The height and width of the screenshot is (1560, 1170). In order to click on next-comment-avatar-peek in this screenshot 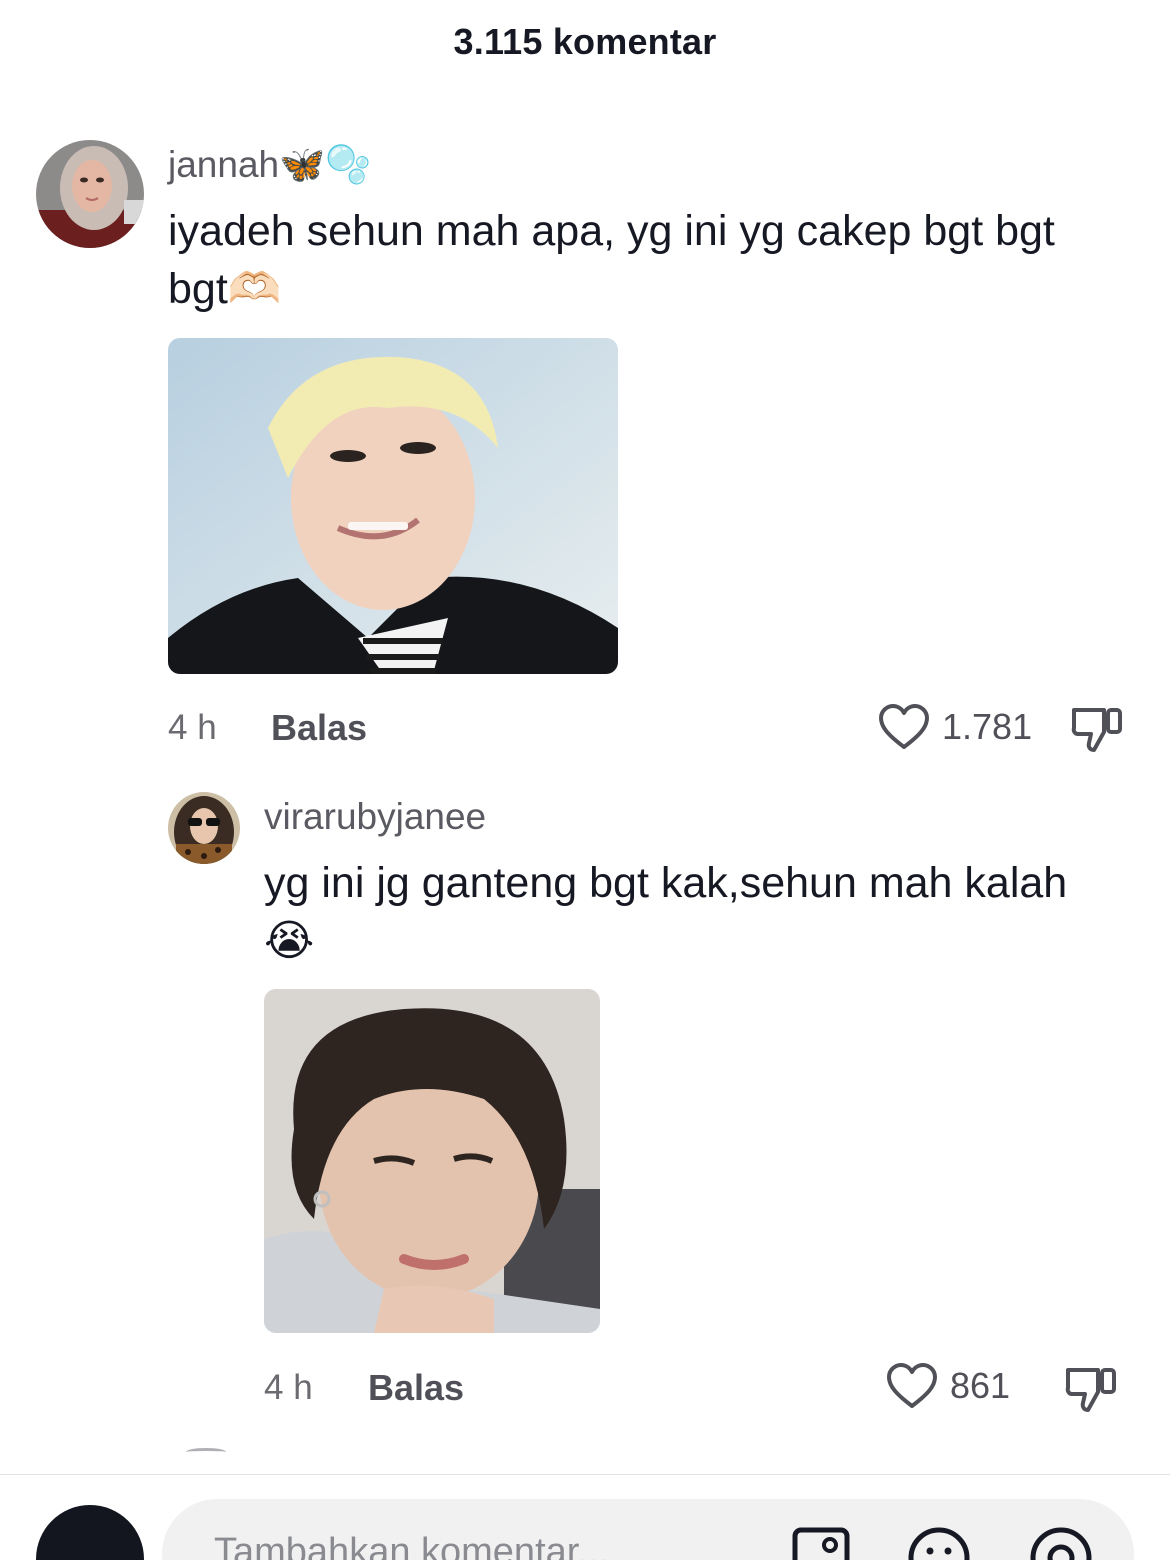, I will do `click(206, 1452)`.